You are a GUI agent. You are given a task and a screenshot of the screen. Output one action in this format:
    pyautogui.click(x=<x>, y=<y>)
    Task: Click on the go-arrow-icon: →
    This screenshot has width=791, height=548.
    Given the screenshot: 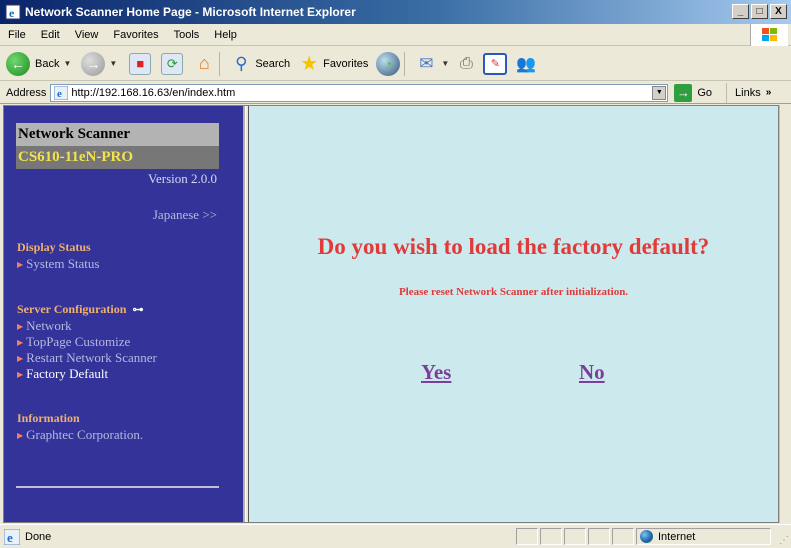 What is the action you would take?
    pyautogui.click(x=683, y=92)
    